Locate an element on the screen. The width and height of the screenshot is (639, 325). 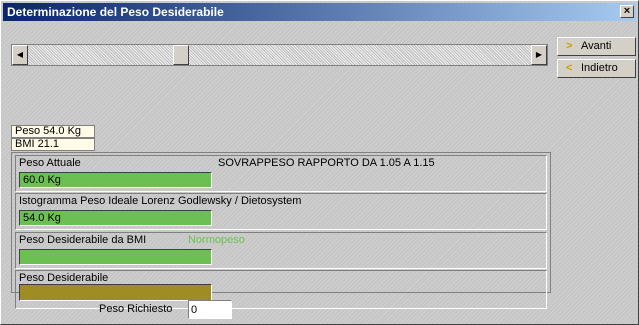
scroll-left-button: ◀ is located at coordinates (20, 55).